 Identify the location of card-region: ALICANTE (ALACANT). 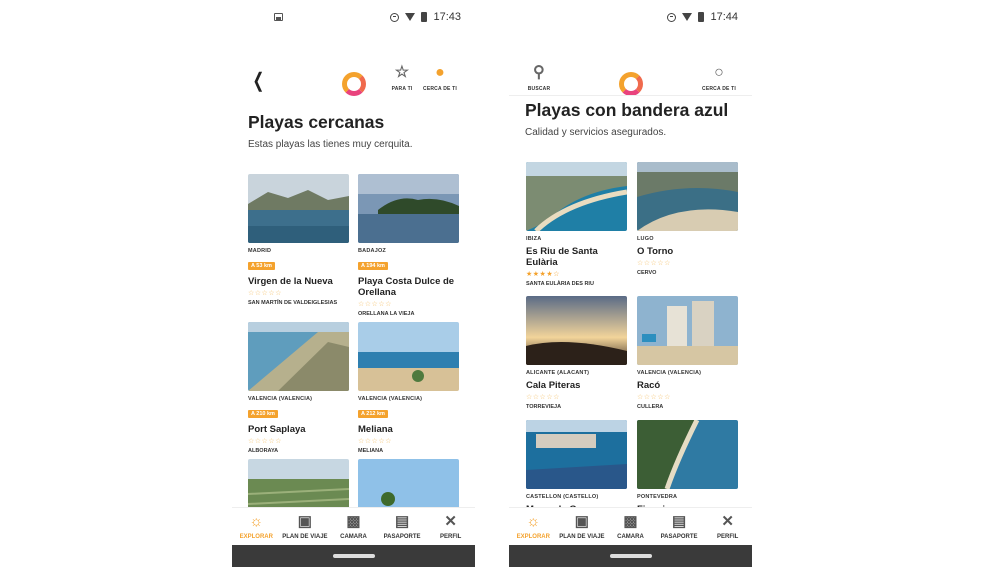
(558, 373).